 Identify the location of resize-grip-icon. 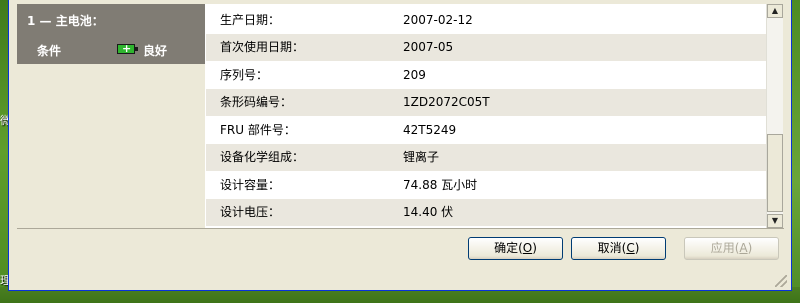
(781, 281).